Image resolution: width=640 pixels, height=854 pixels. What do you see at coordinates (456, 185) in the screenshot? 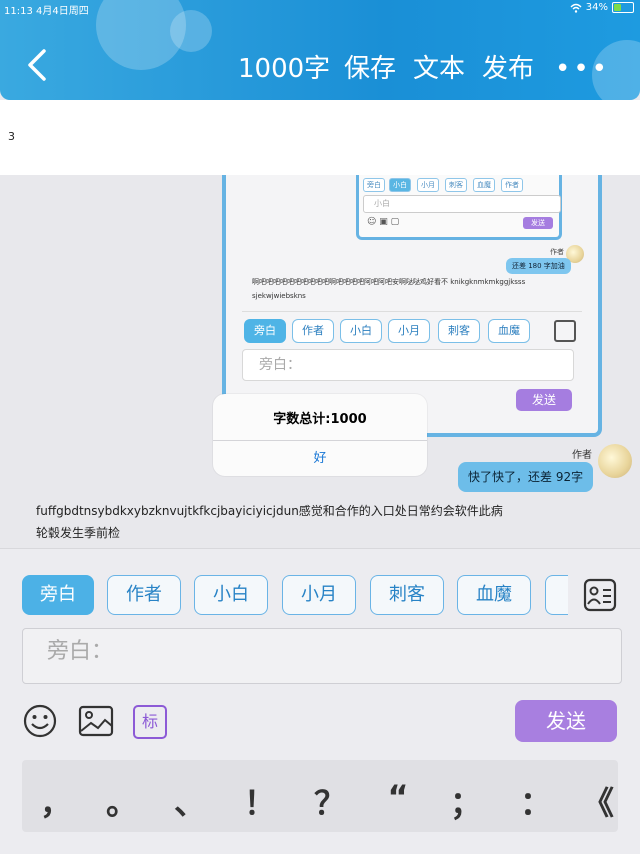
I see `mini-tab: 刺客` at bounding box center [456, 185].